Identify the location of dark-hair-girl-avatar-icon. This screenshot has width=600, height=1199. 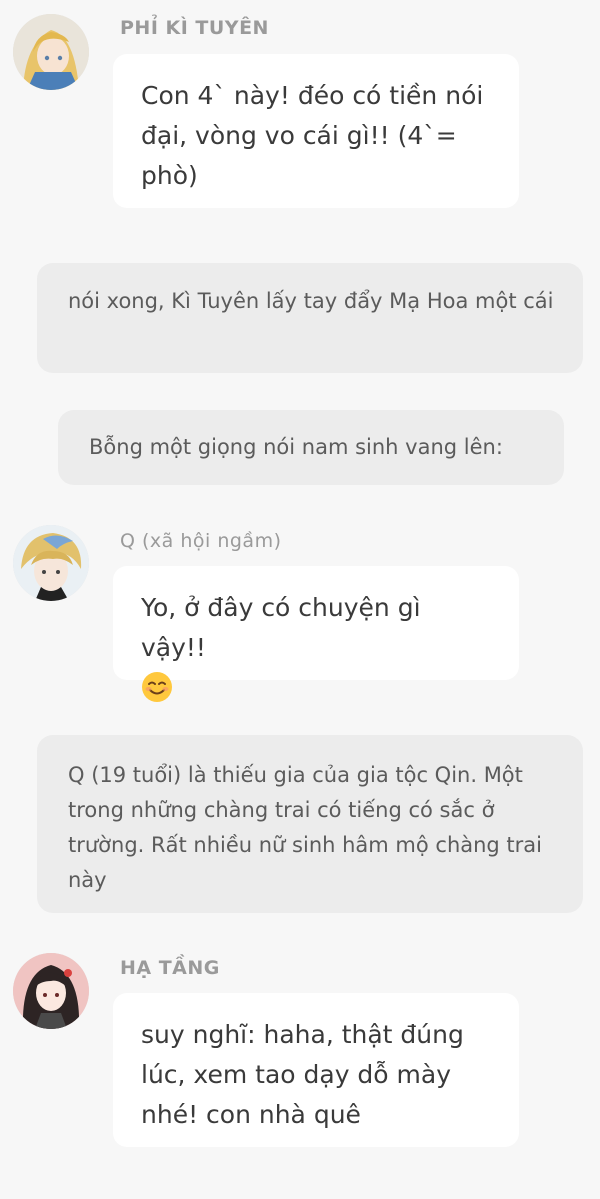
(51, 991).